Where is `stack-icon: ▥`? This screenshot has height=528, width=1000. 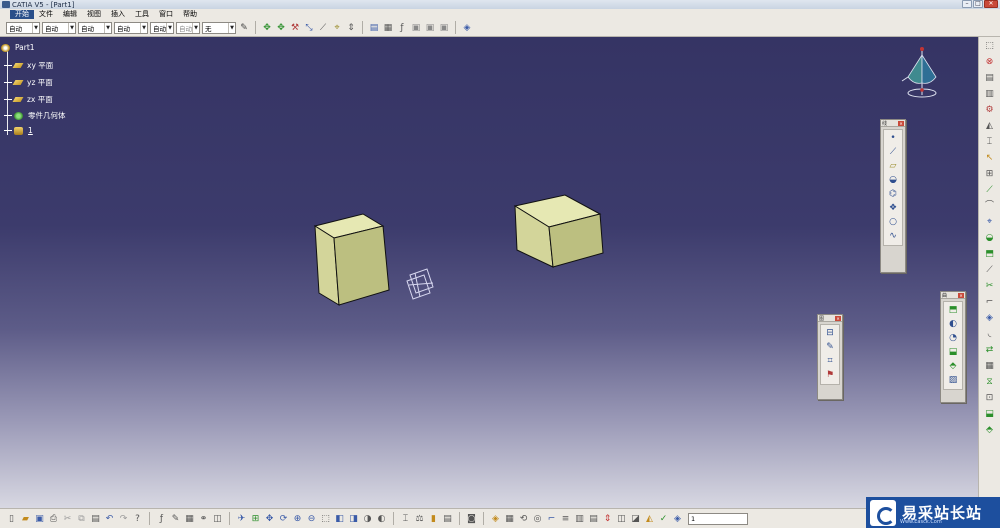 stack-icon: ▥ is located at coordinates (579, 519).